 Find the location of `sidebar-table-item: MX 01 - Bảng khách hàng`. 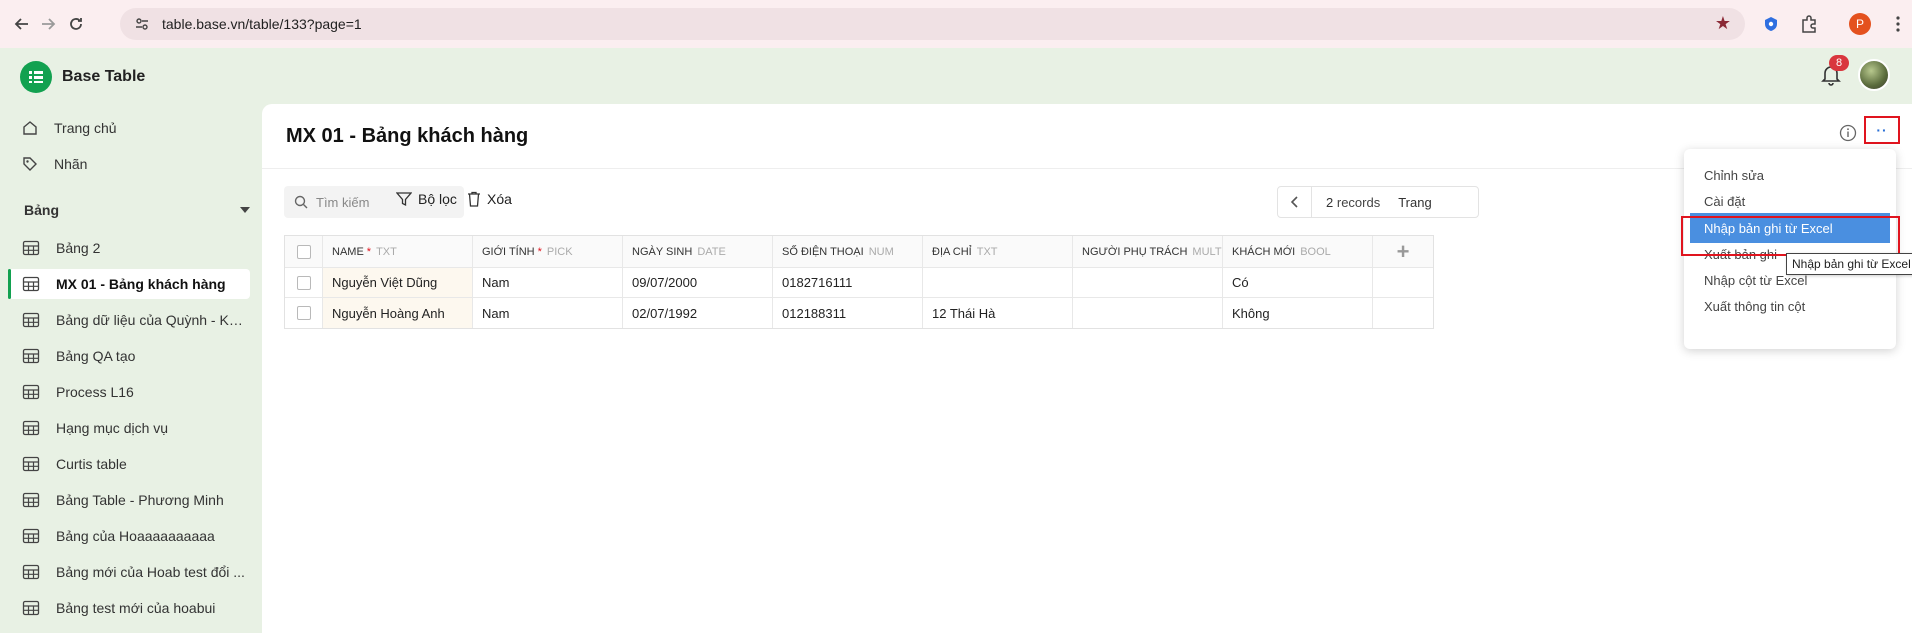

sidebar-table-item: MX 01 - Bảng khách hàng is located at coordinates (129, 284).